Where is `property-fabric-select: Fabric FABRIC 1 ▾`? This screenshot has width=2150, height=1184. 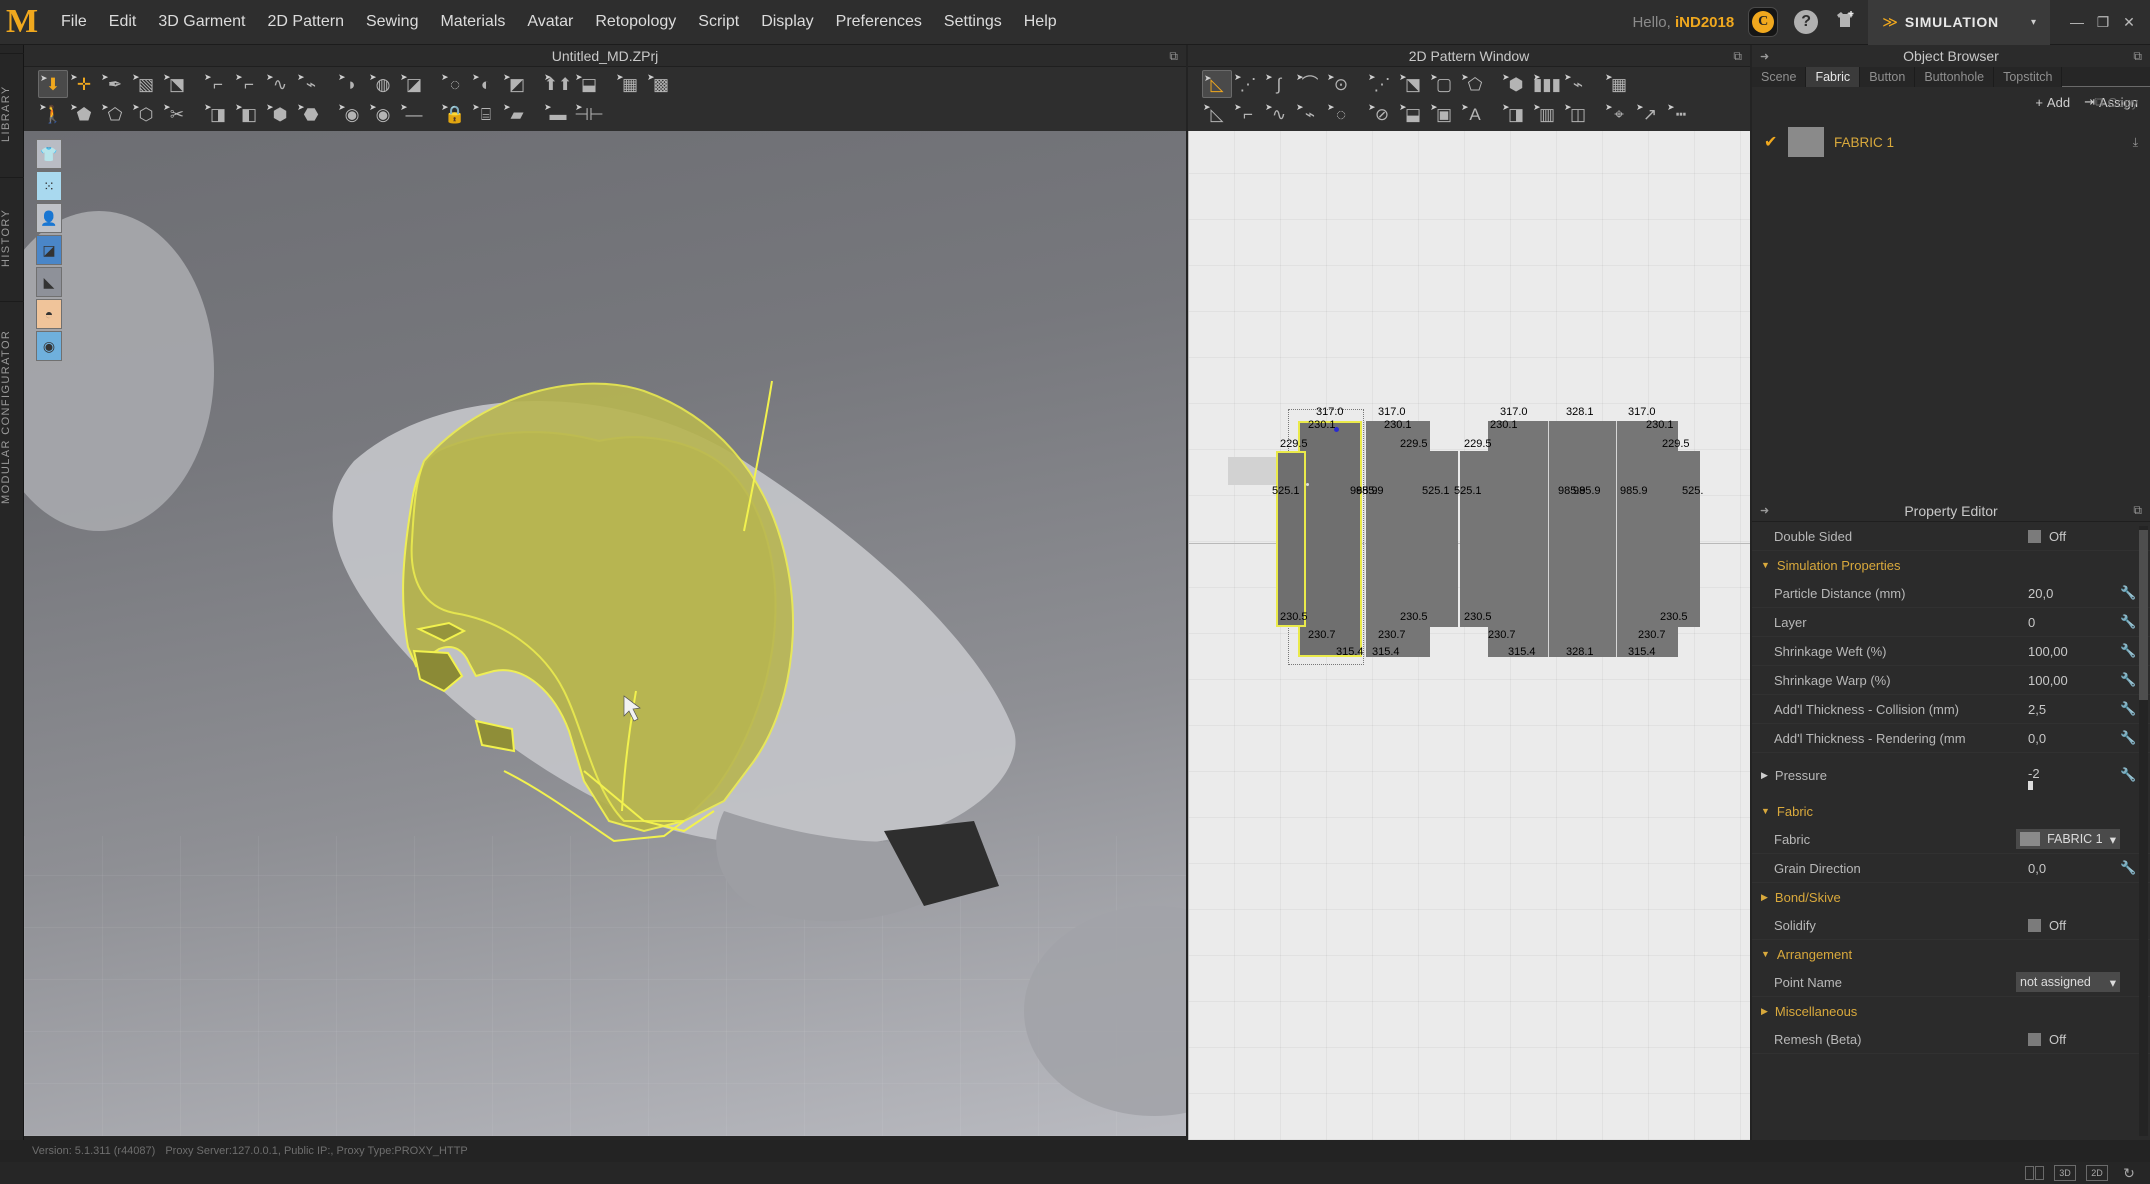 property-fabric-select: Fabric FABRIC 1 ▾ is located at coordinates (1951, 839).